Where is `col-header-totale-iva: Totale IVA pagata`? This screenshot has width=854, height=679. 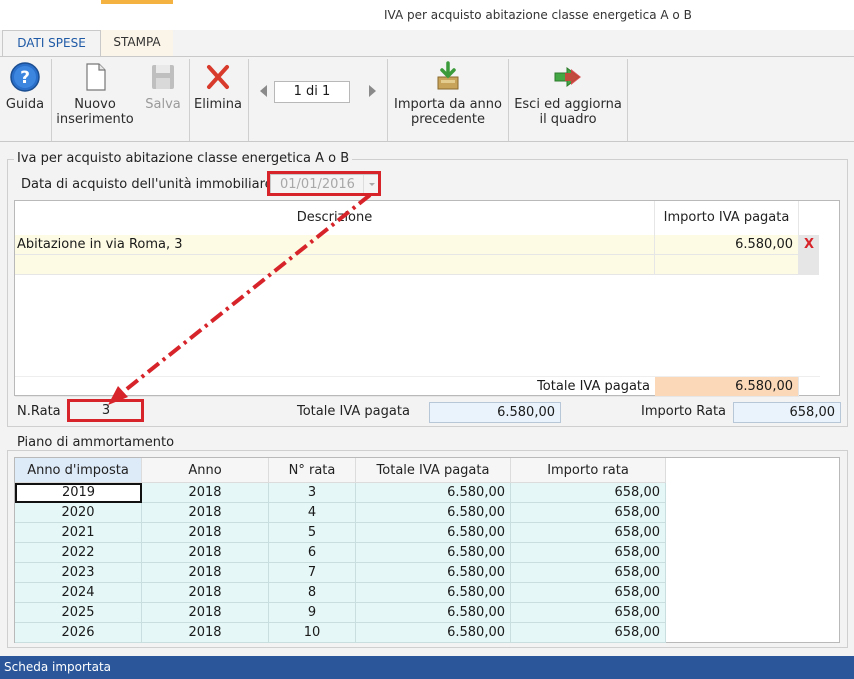
col-header-totale-iva: Totale IVA pagata is located at coordinates (433, 470).